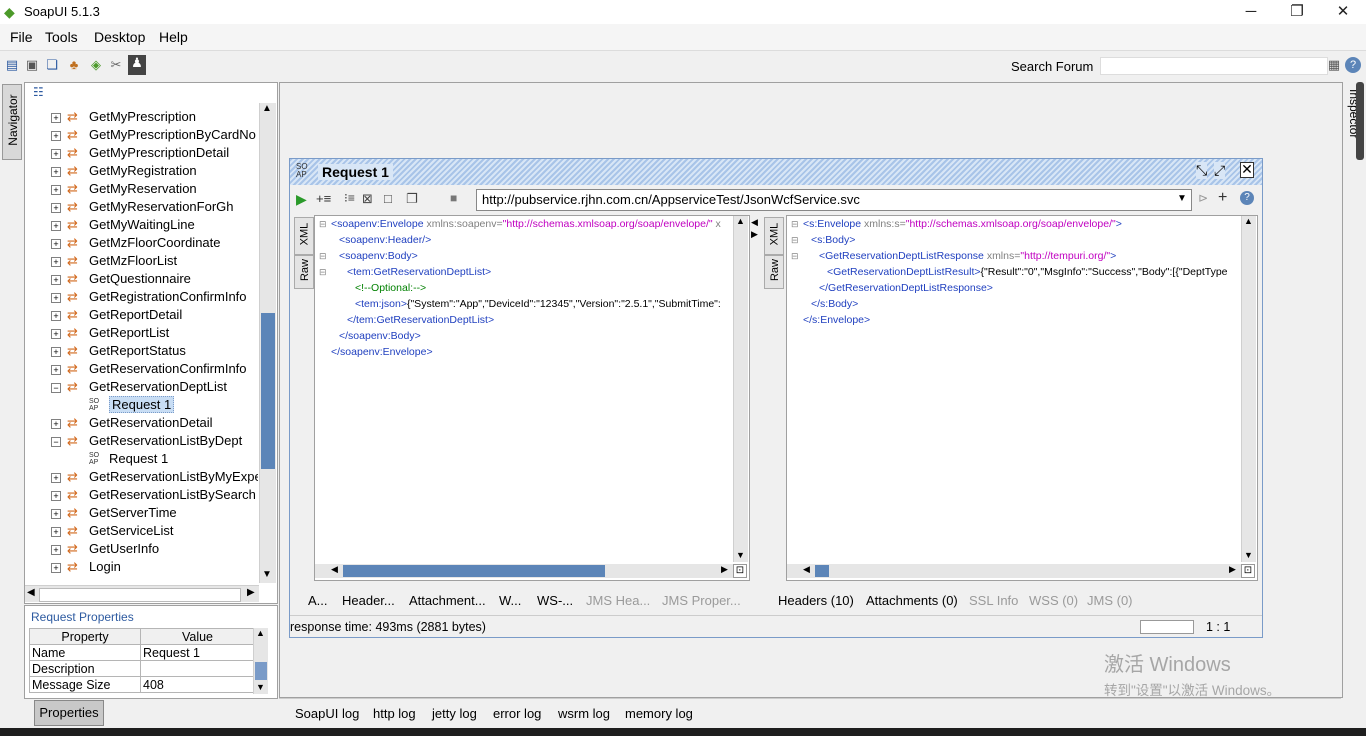  I want to click on request-tab-xml: XML, so click(304, 236).